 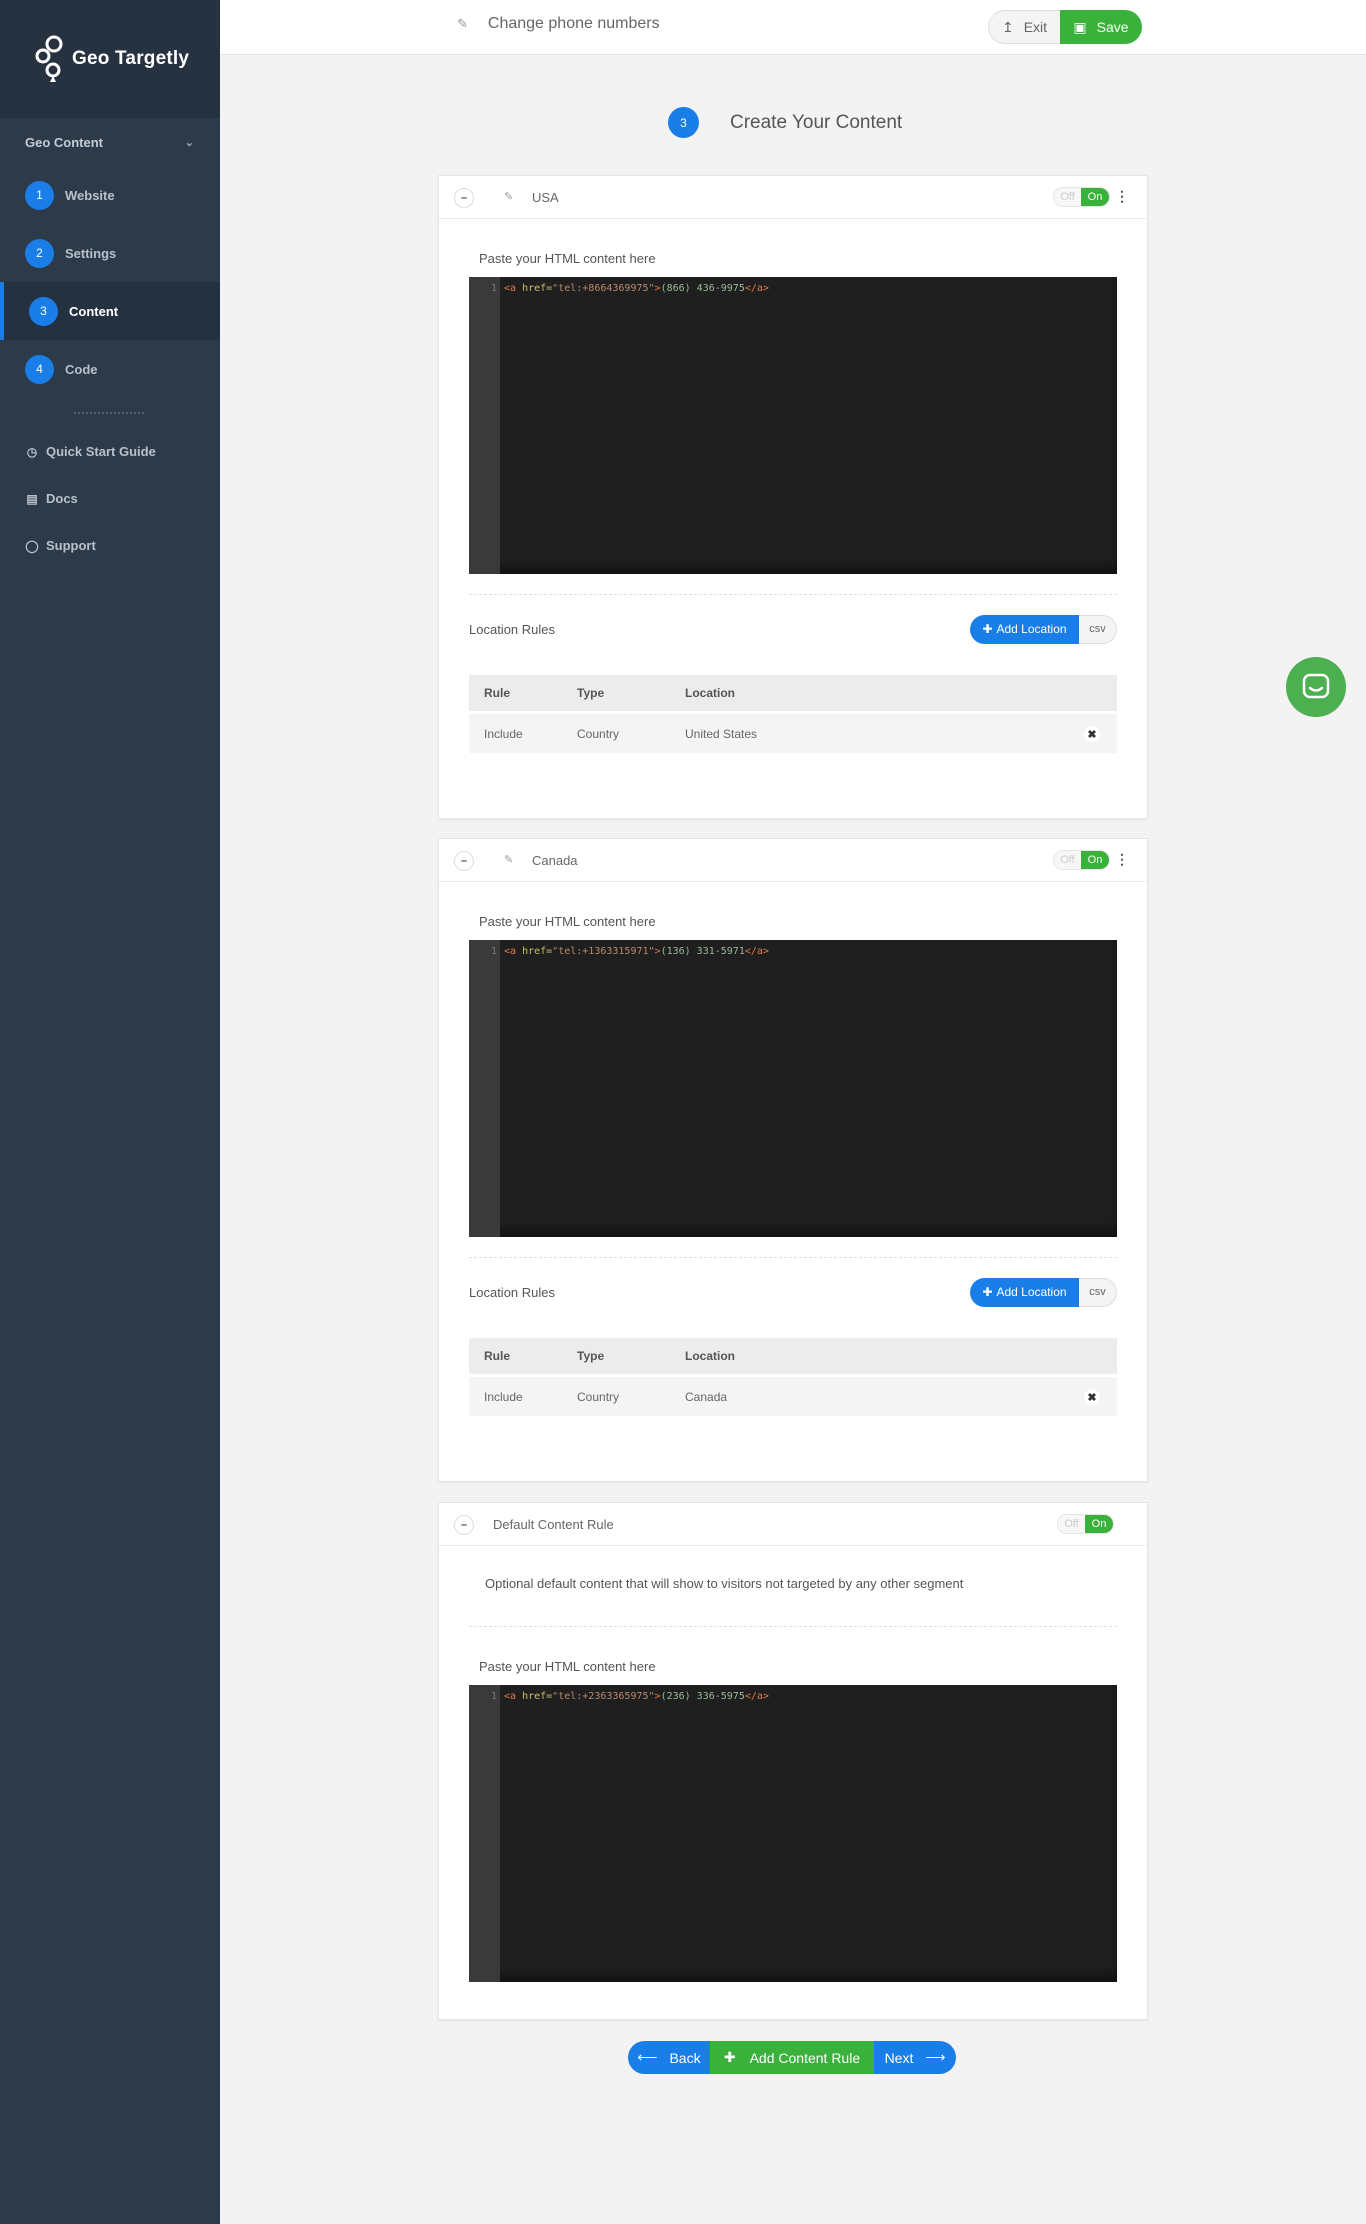 I want to click on sidebar-step-website: 1 Website, so click(x=110, y=195).